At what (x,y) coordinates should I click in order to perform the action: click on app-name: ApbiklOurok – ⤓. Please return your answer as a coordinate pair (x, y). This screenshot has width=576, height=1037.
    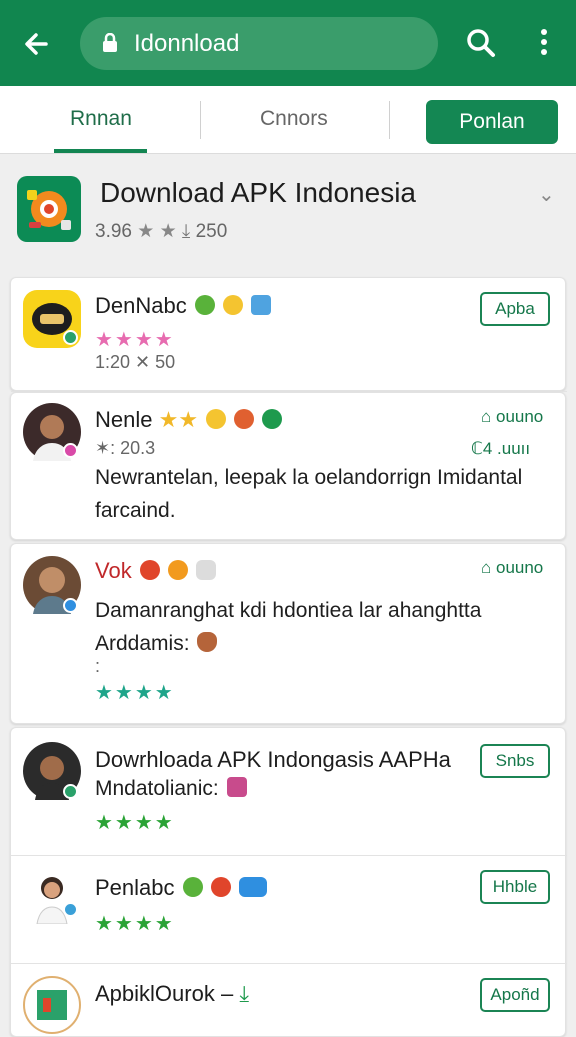
    Looking at the image, I should click on (172, 993).